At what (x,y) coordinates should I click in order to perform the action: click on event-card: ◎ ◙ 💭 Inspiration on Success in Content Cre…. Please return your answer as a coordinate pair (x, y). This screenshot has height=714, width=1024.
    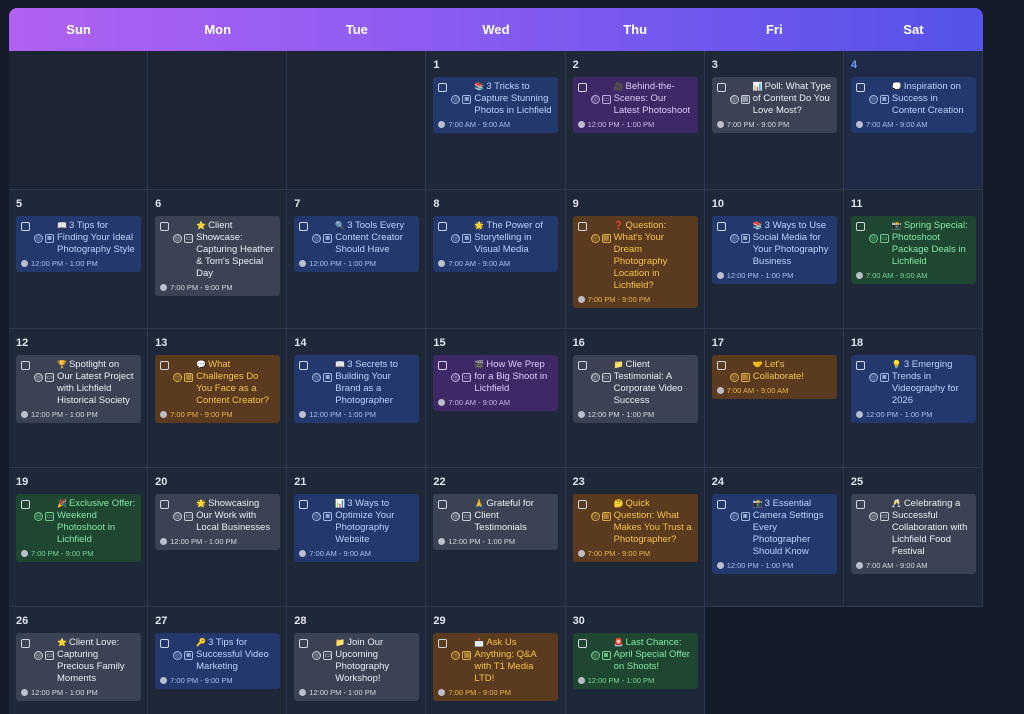
    Looking at the image, I should click on (913, 105).